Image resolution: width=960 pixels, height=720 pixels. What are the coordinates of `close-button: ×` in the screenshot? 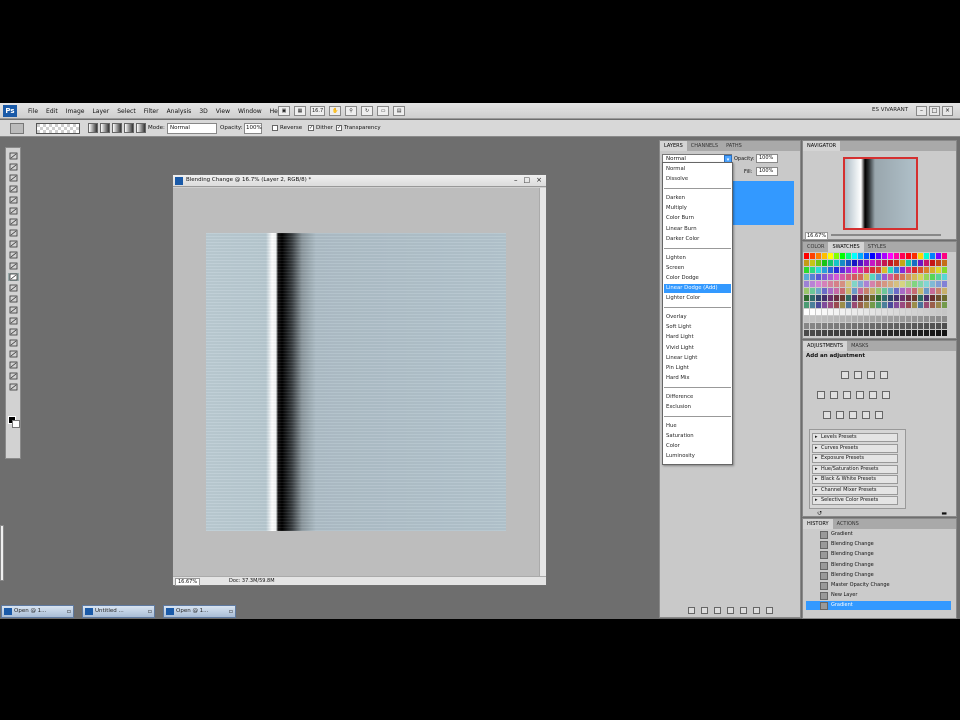 It's located at (947, 111).